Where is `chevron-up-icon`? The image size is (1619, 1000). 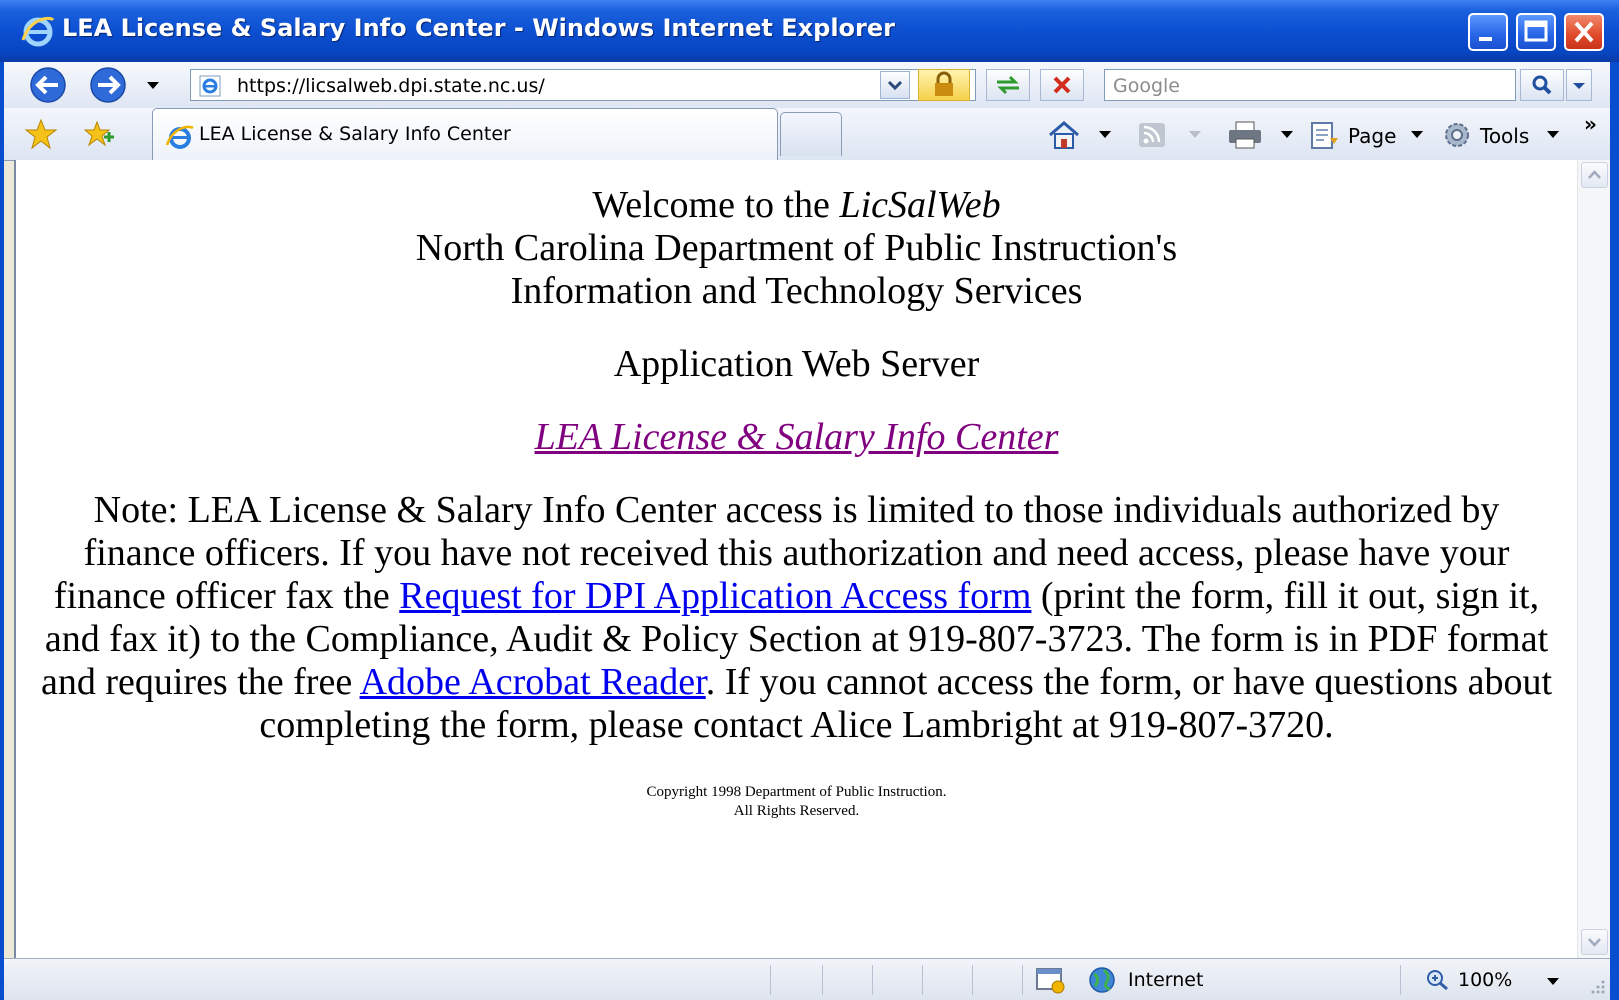 chevron-up-icon is located at coordinates (1594, 174).